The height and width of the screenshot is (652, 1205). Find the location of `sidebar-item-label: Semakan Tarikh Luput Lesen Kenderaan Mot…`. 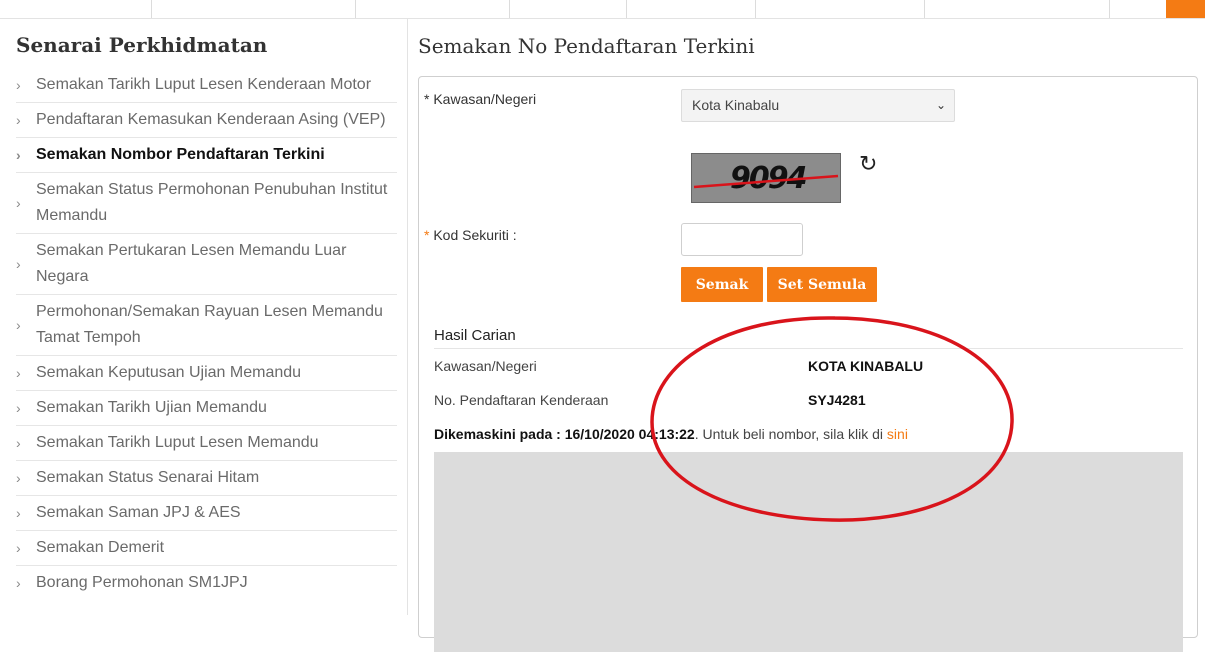

sidebar-item-label: Semakan Tarikh Luput Lesen Kenderaan Mot… is located at coordinates (204, 84).